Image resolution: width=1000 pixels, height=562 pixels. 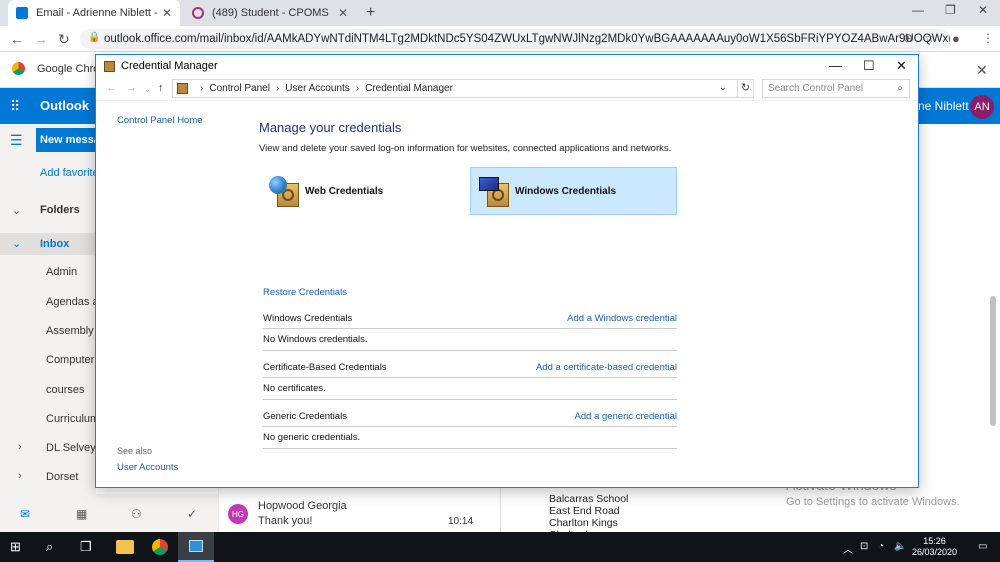 I want to click on see-also-label: See also, so click(x=135, y=451).